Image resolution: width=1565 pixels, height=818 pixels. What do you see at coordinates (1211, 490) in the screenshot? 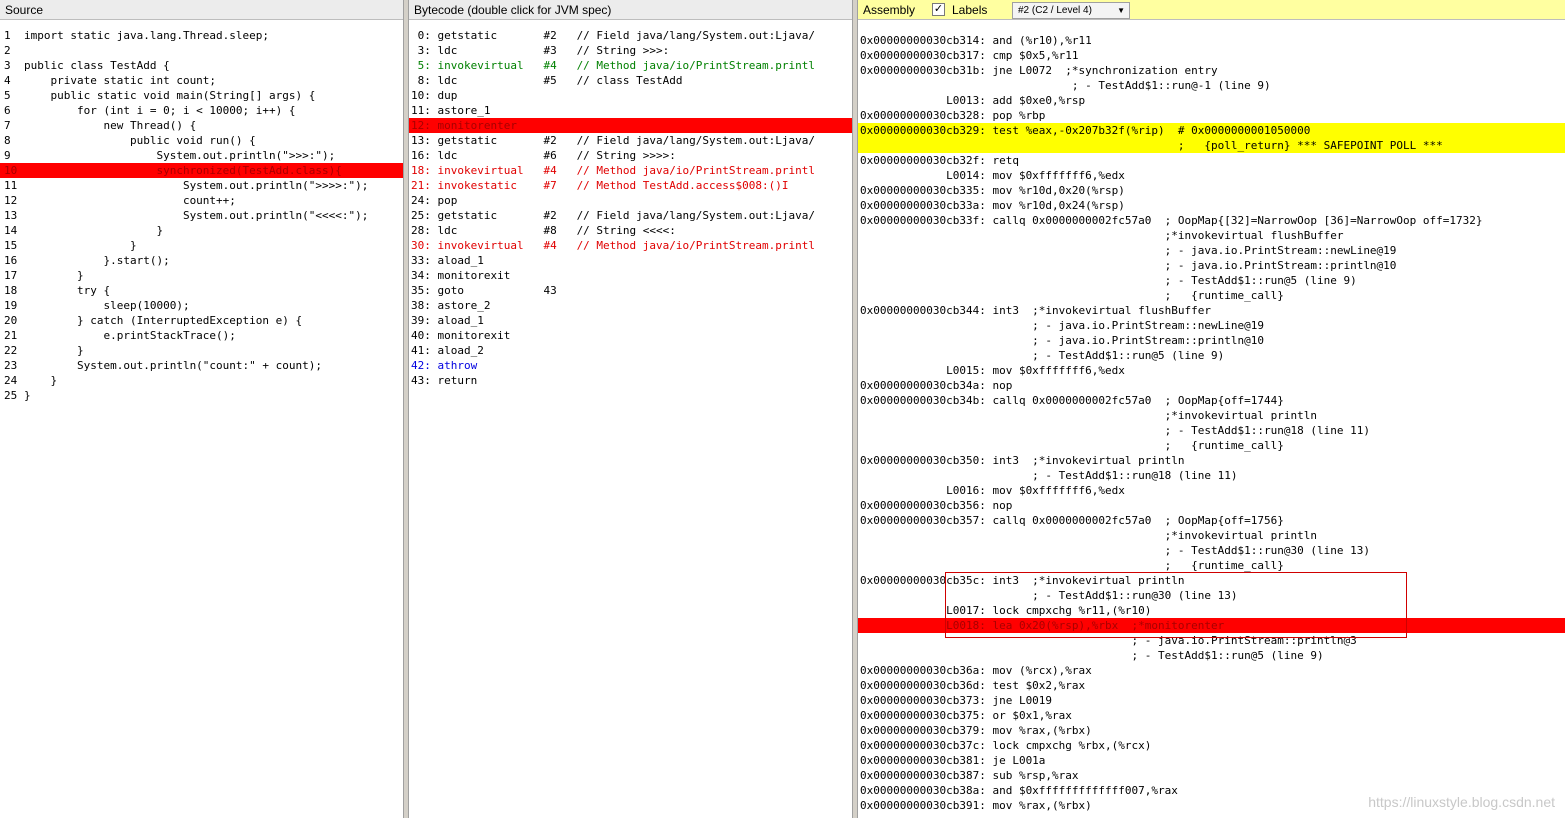
I see `code-line: L0016: mov $0xfffffff6,%edx` at bounding box center [1211, 490].